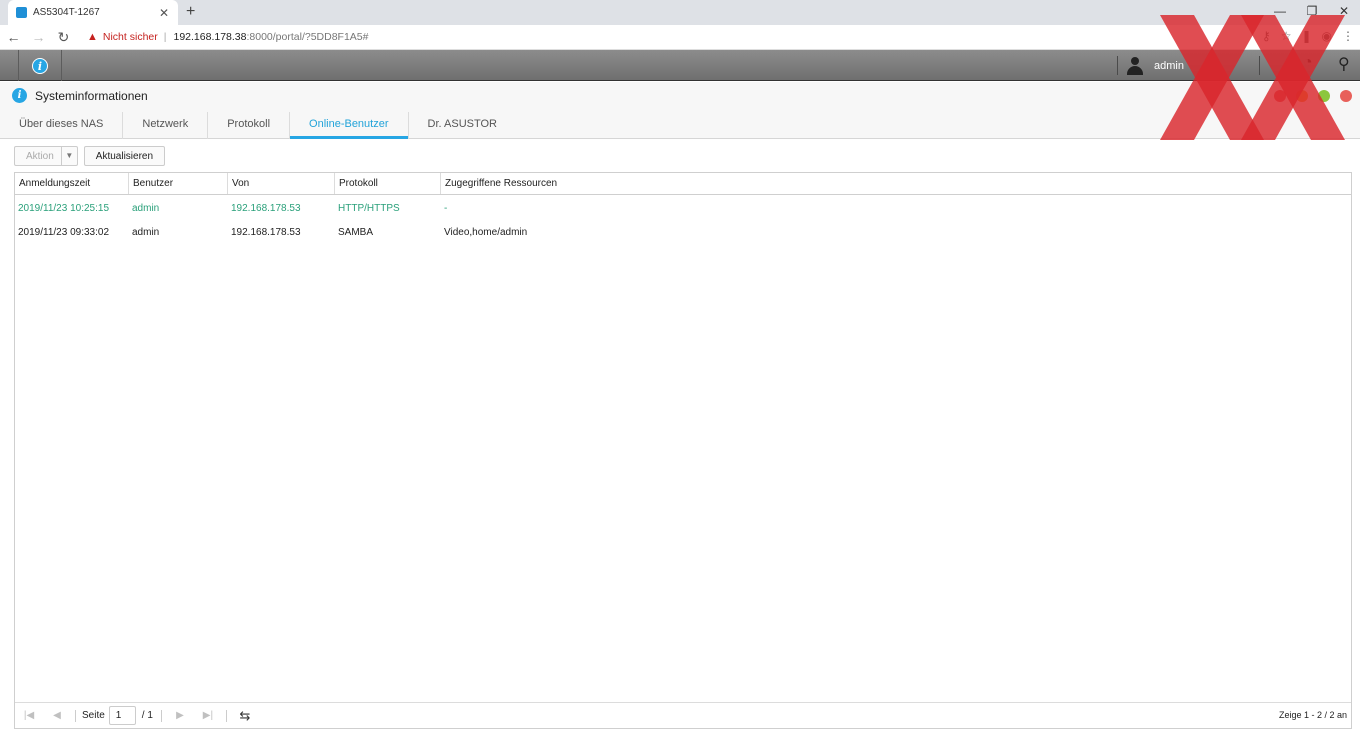 The width and height of the screenshot is (1360, 740). What do you see at coordinates (68, 156) in the screenshot?
I see `chevron-down-icon: ▼` at bounding box center [68, 156].